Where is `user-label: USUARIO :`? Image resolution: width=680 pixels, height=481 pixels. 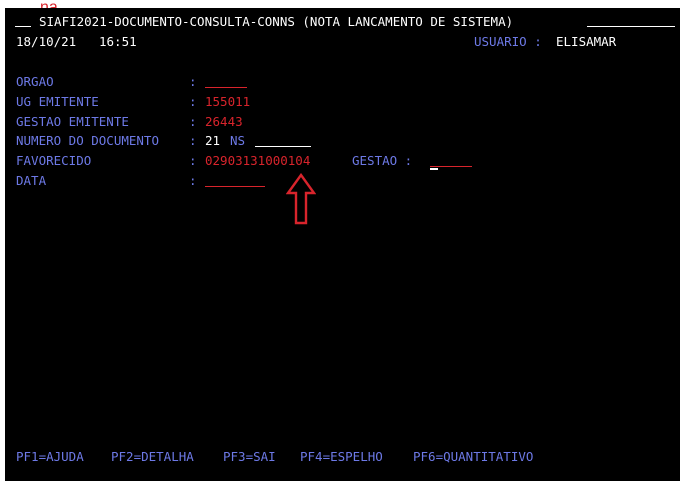 user-label: USUARIO : is located at coordinates (508, 41).